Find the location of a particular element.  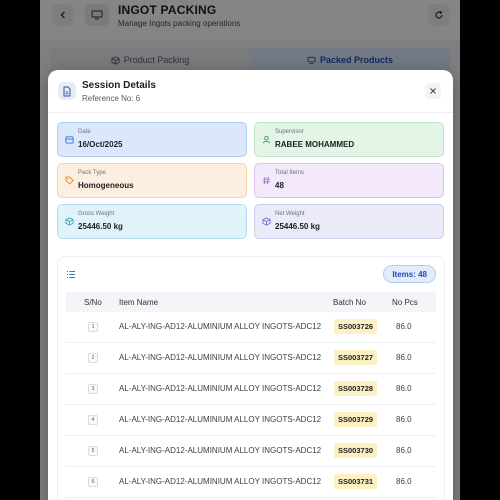

row-batch-no: SS003727 is located at coordinates (356, 357).